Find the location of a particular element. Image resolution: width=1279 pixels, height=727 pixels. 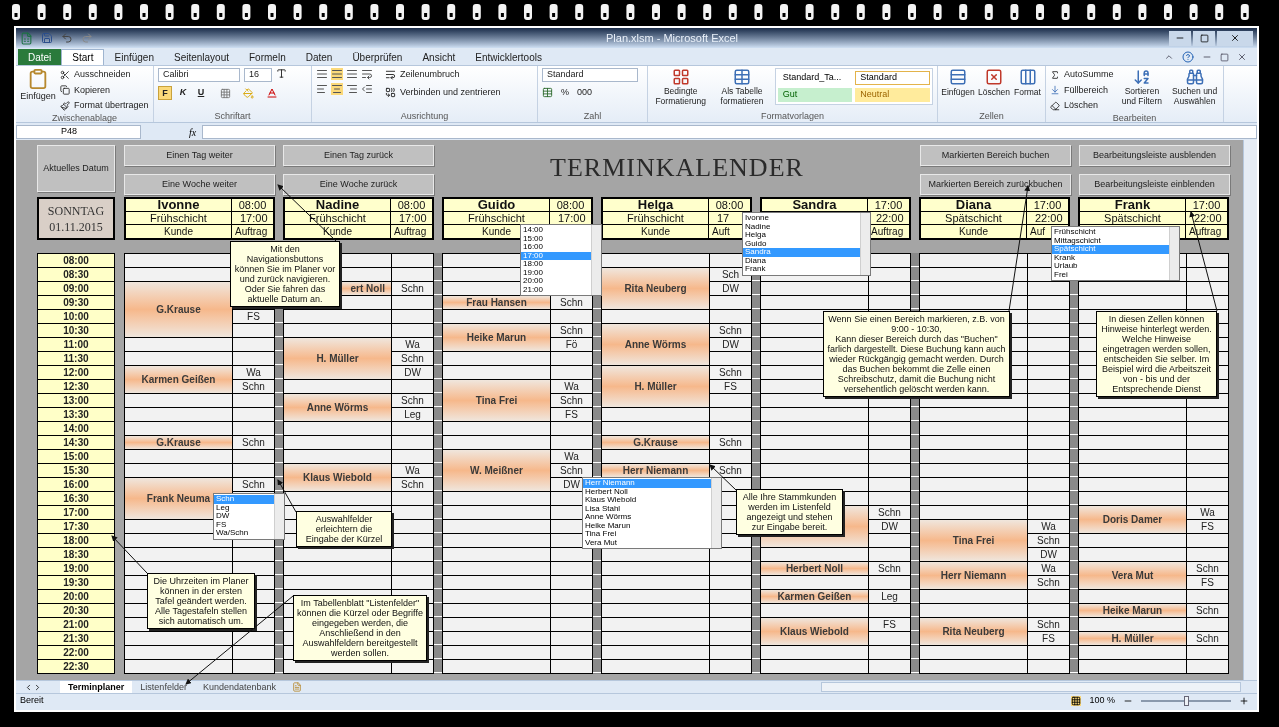

cell-style: Gut is located at coordinates (815, 95).